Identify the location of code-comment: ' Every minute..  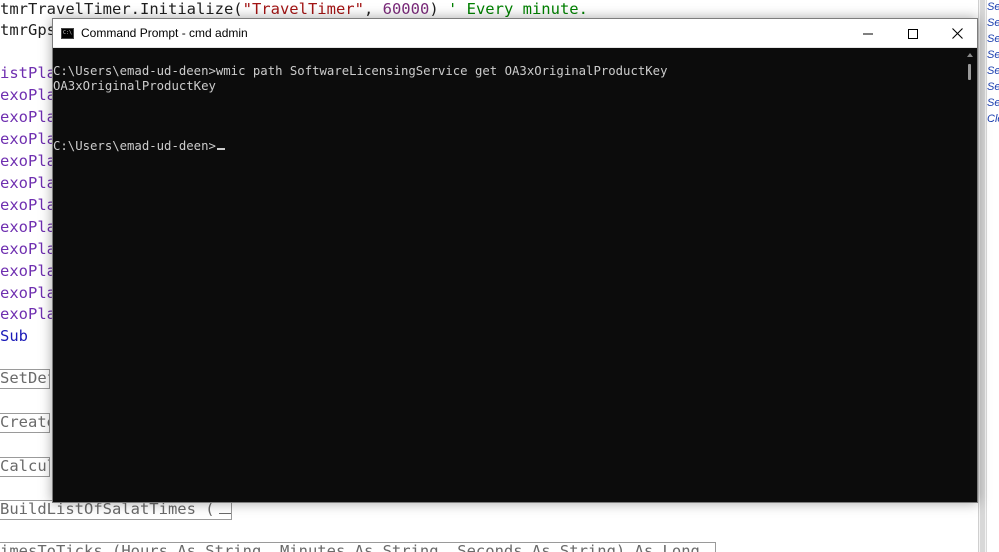
(517, 9).